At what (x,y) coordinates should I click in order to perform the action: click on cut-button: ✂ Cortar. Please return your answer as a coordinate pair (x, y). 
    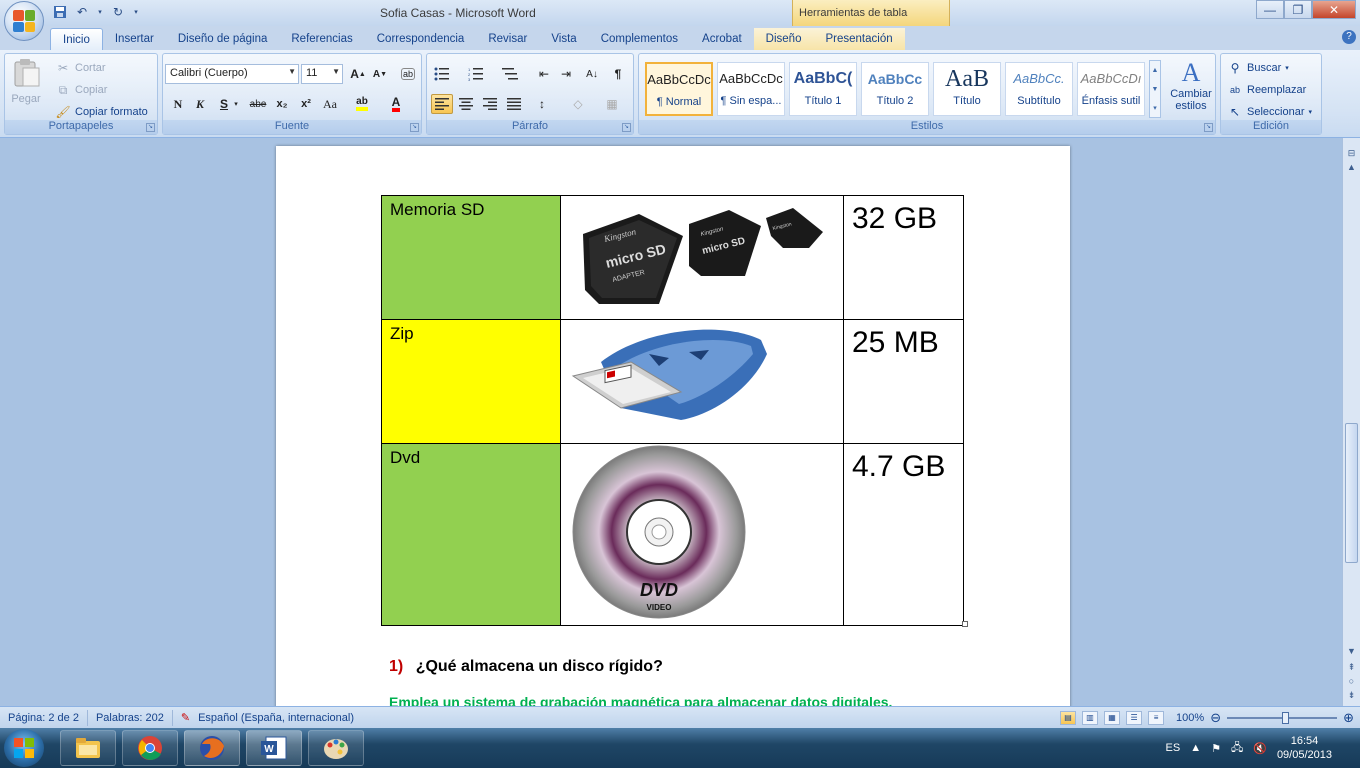
    Looking at the image, I should click on (80, 68).